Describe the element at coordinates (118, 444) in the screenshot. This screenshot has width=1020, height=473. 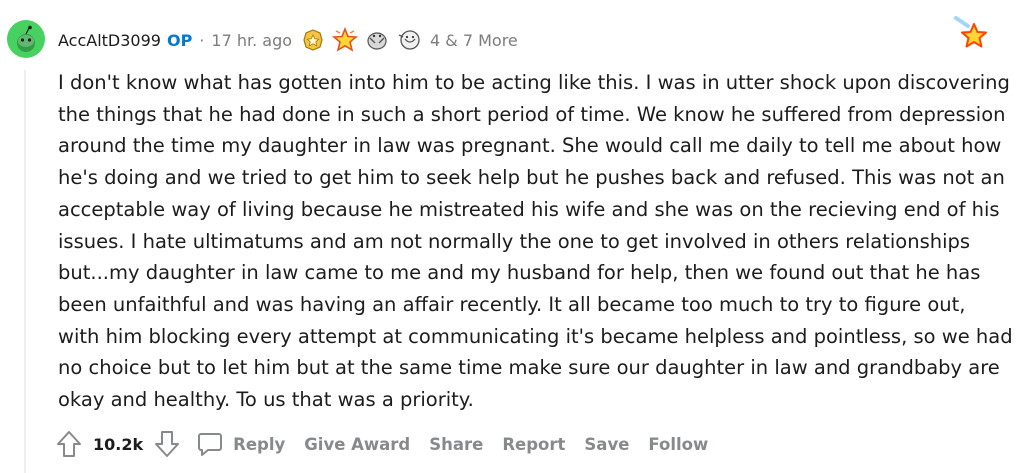
I see `vote-score: 10.2k` at that location.